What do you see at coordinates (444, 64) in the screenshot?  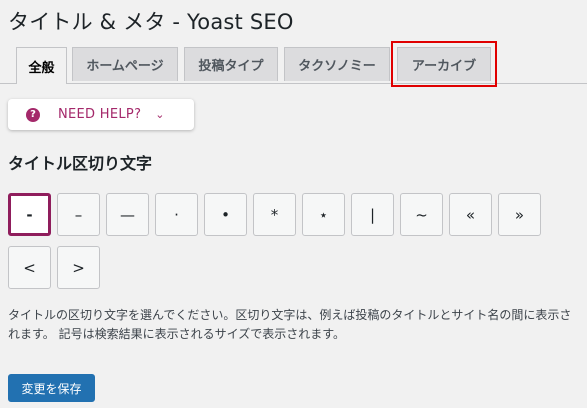 I see `tab-archives: アーカイブ` at bounding box center [444, 64].